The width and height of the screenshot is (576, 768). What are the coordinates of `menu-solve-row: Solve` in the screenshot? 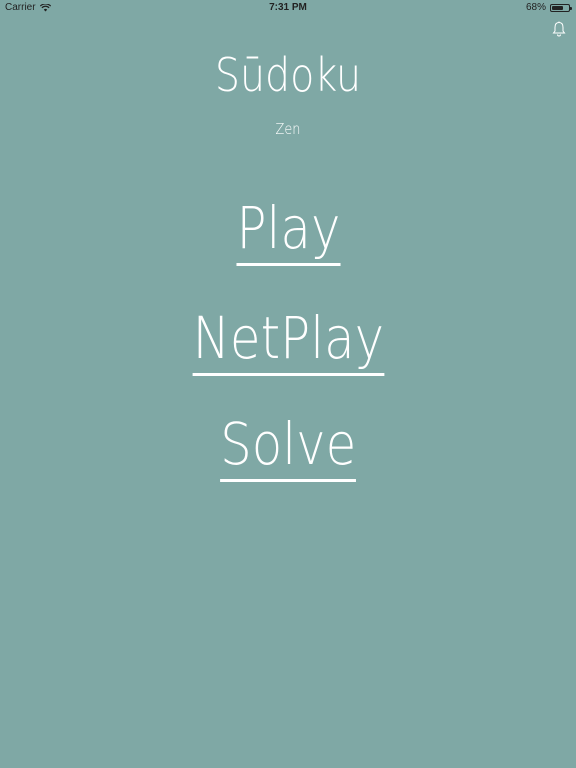 It's located at (288, 447).